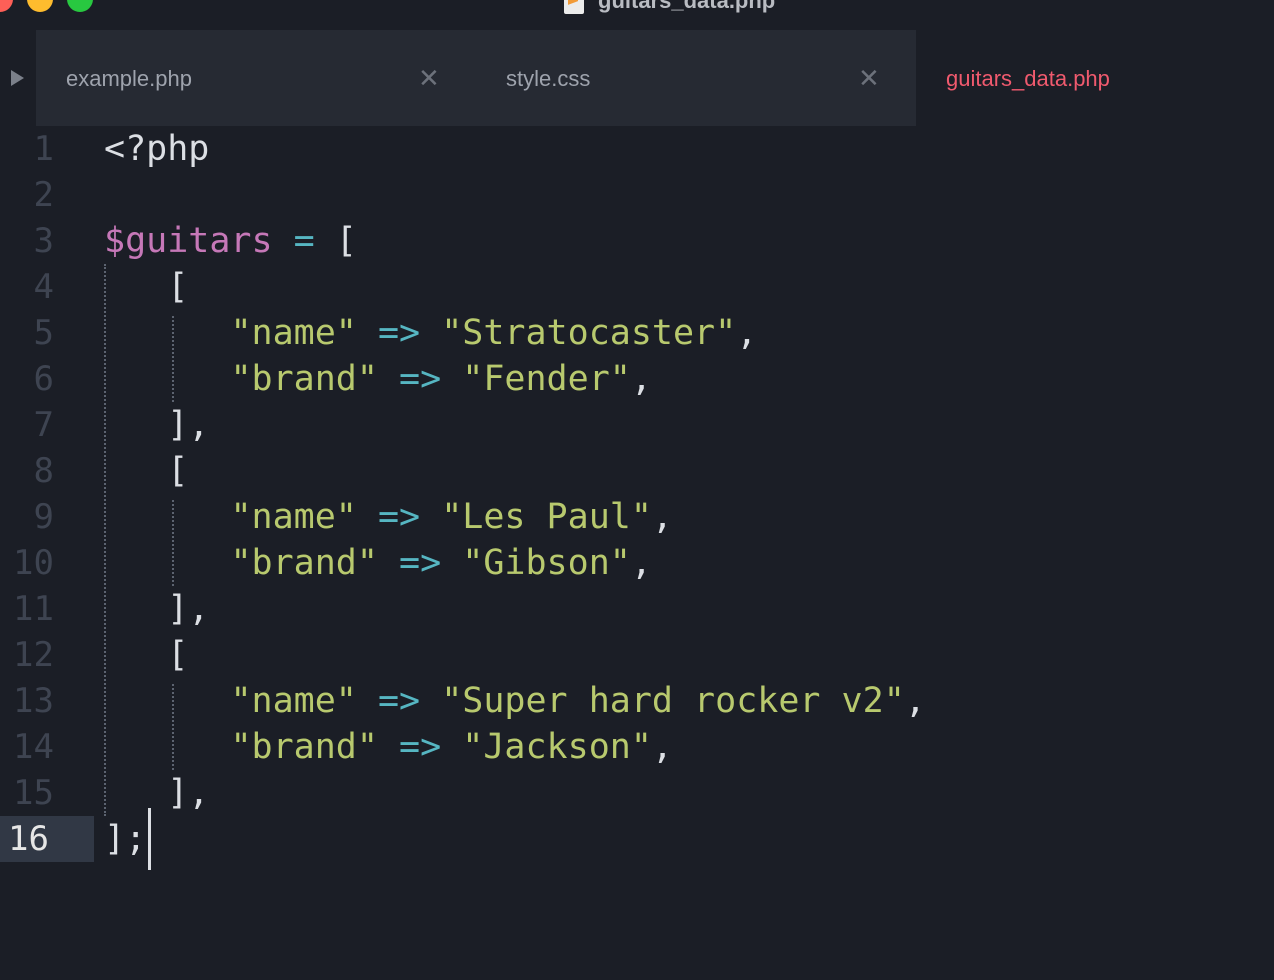 The image size is (1274, 980). What do you see at coordinates (43, 241) in the screenshot?
I see `line-number: 3` at bounding box center [43, 241].